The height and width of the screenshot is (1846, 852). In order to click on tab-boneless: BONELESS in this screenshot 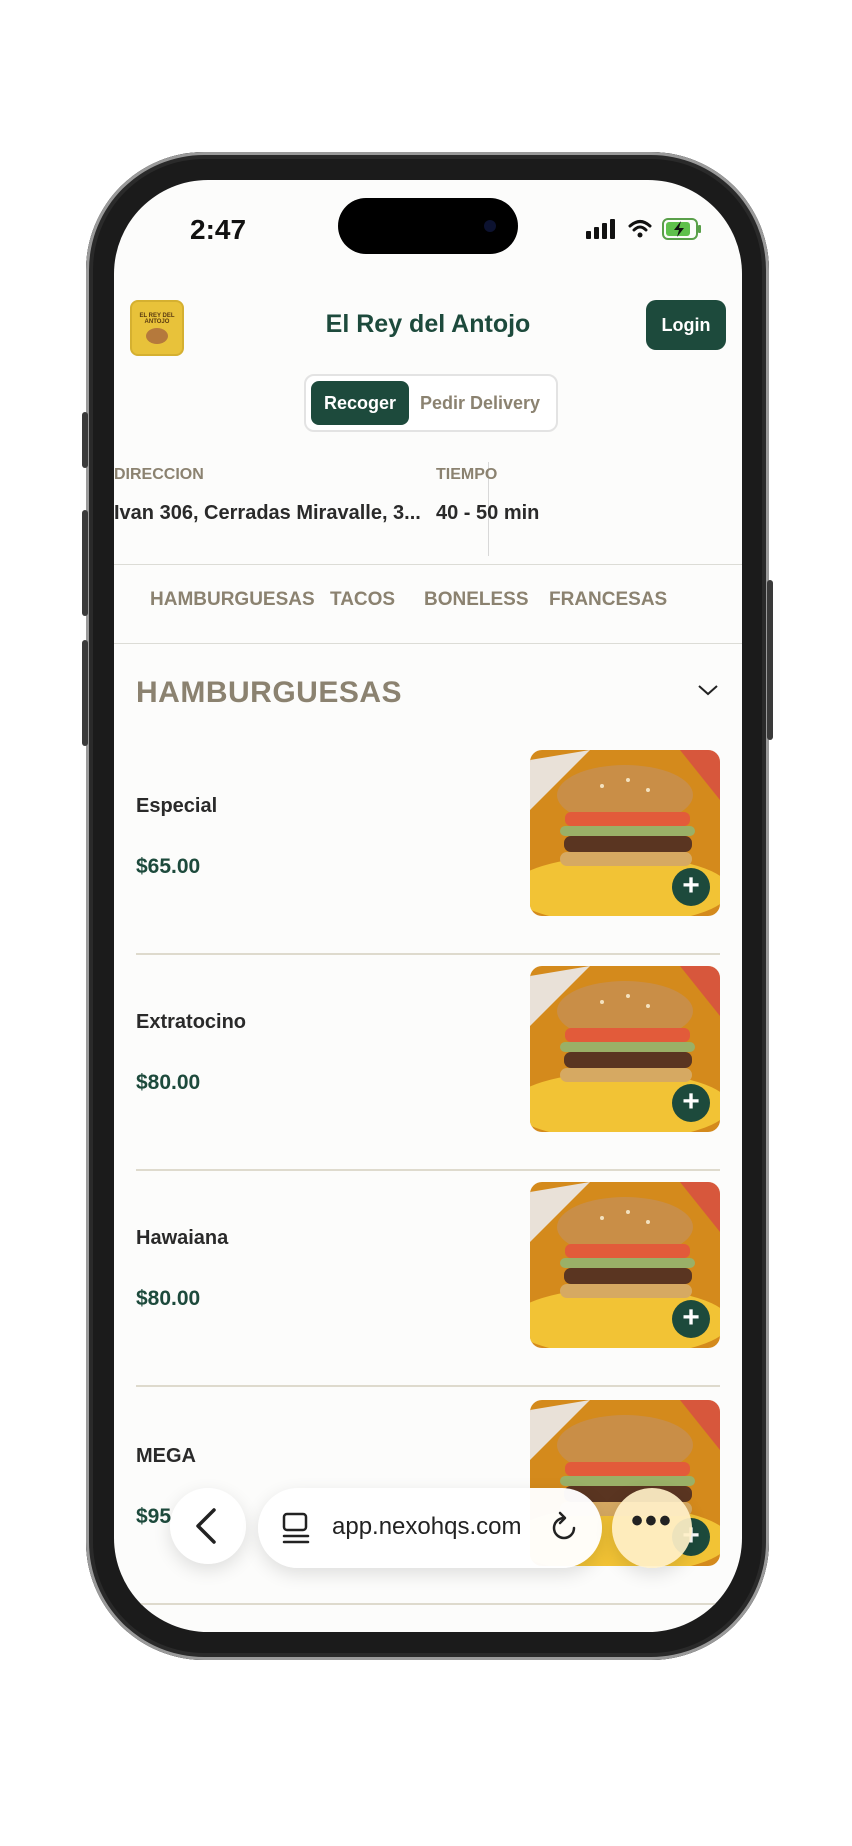, I will do `click(476, 600)`.